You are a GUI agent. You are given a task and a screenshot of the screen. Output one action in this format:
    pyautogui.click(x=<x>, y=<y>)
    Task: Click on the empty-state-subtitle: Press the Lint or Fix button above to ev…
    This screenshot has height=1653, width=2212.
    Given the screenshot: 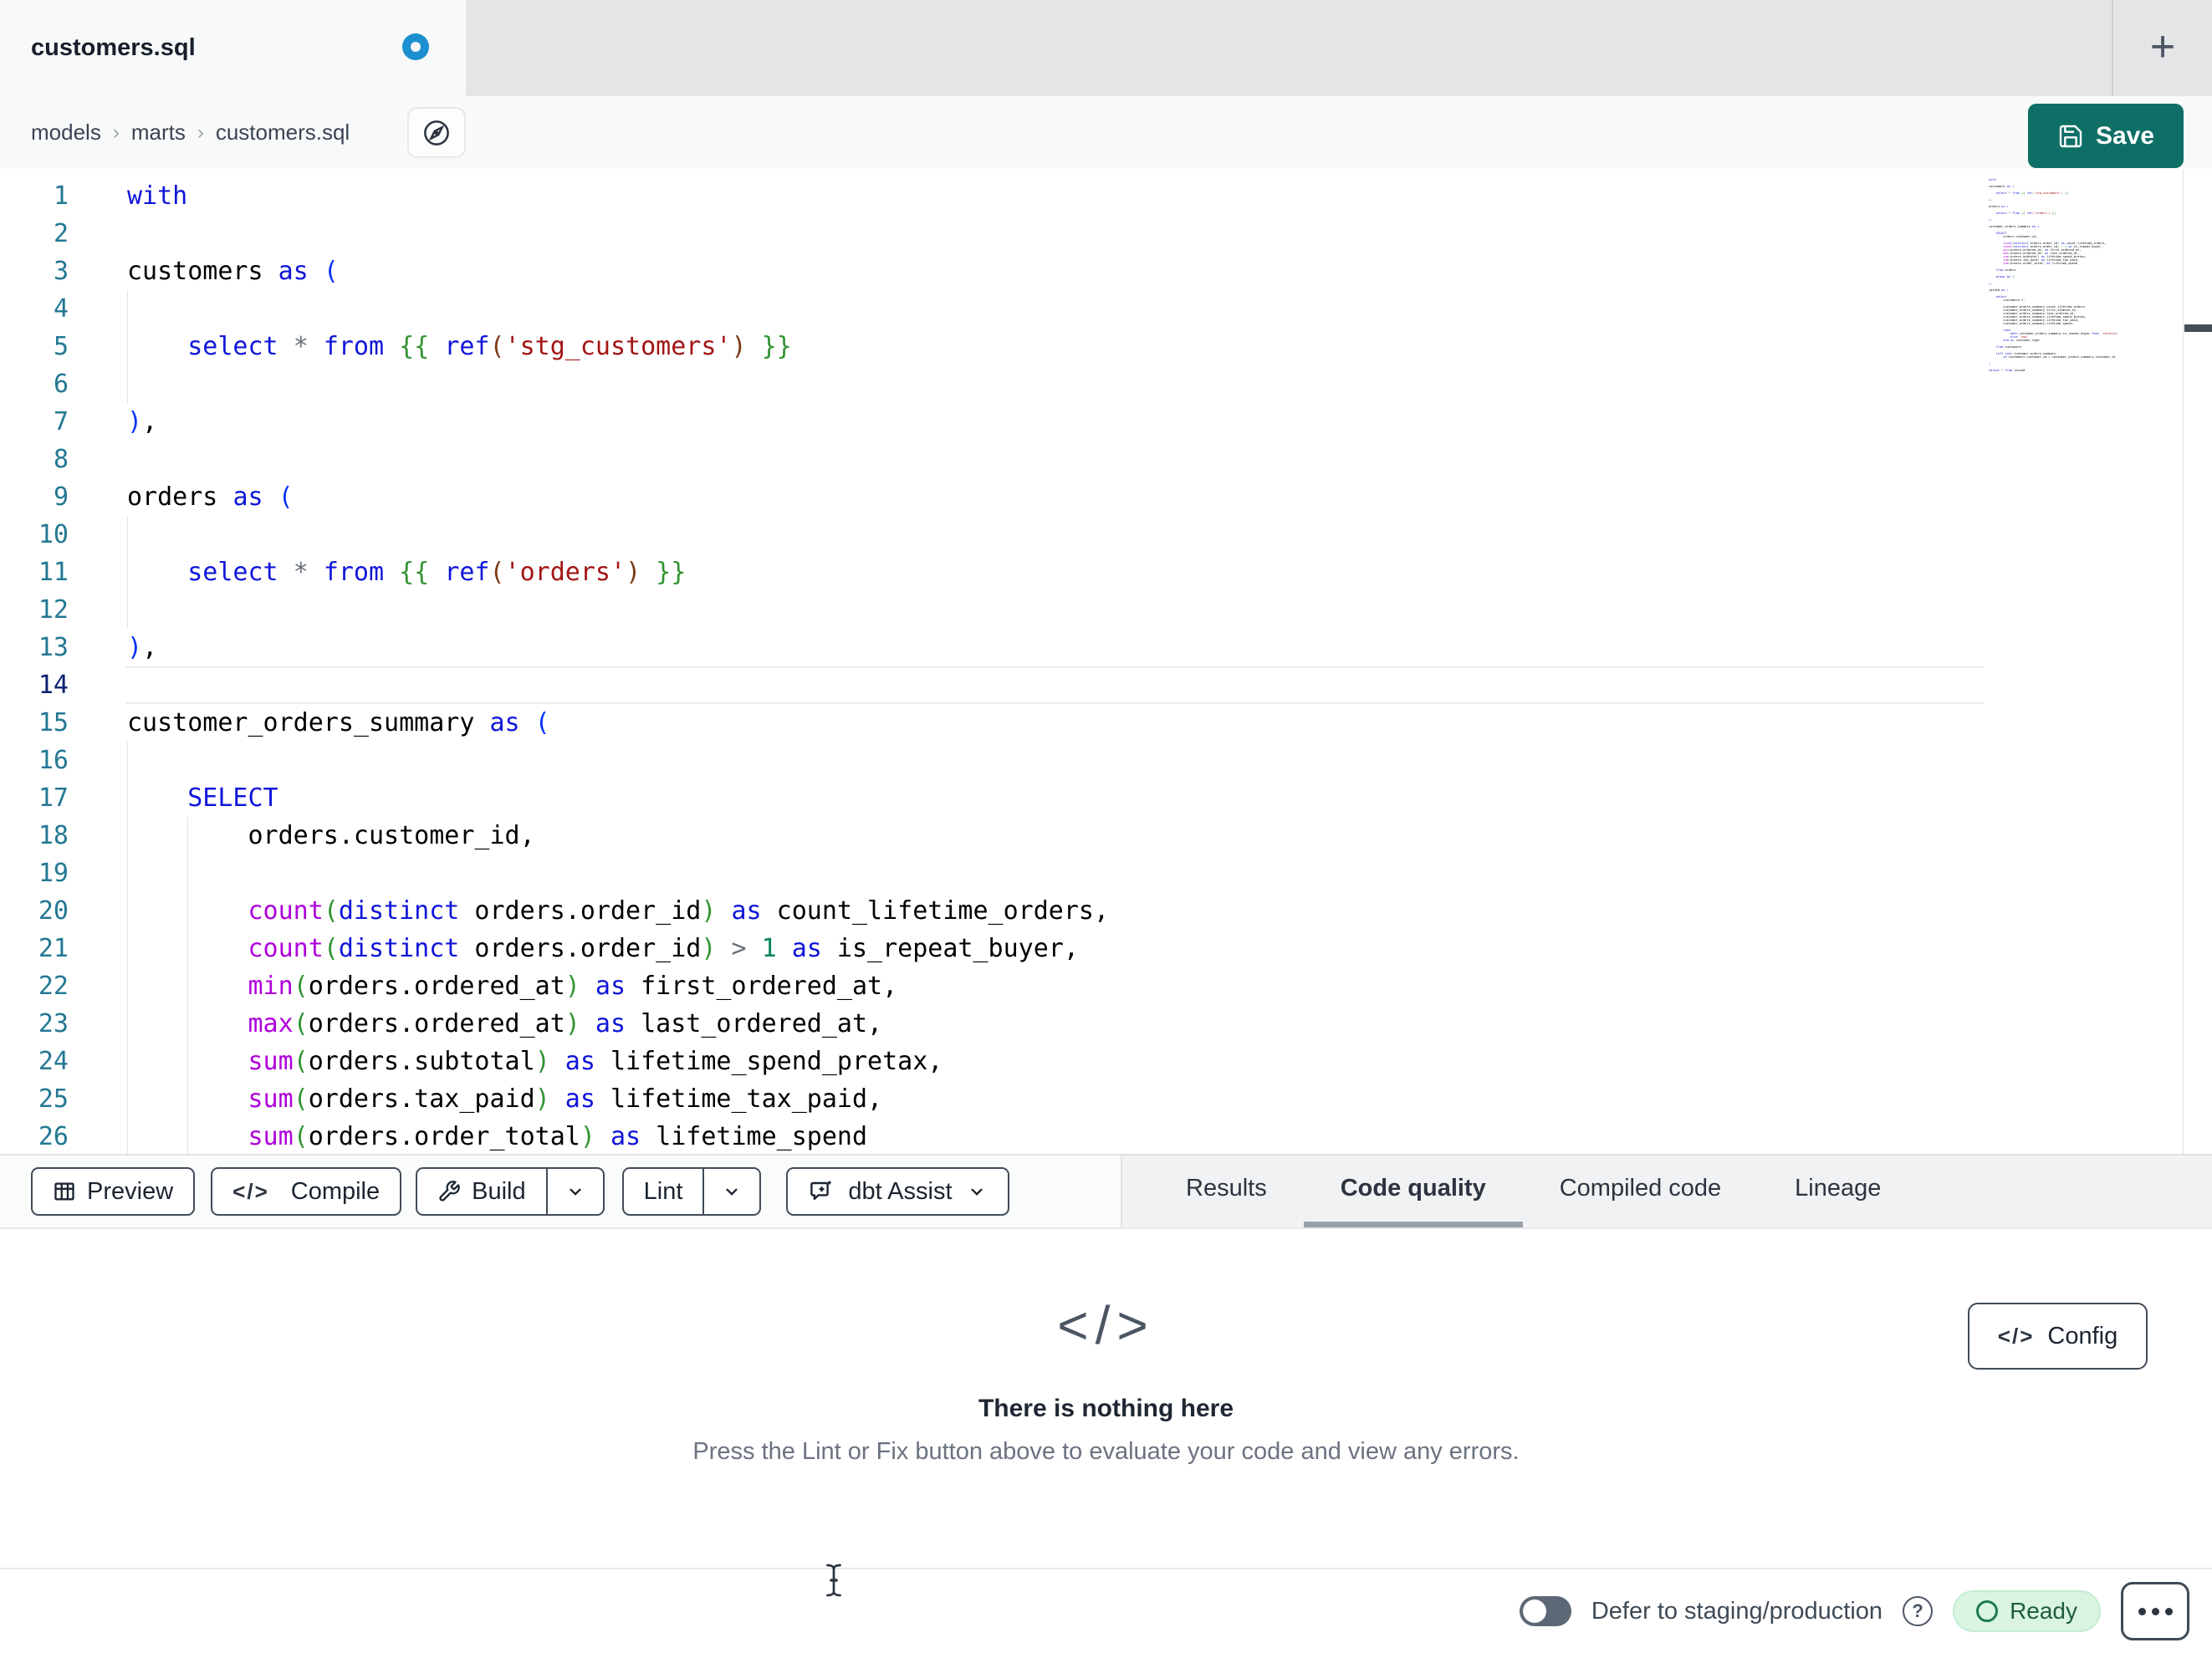 What is the action you would take?
    pyautogui.click(x=1106, y=1451)
    